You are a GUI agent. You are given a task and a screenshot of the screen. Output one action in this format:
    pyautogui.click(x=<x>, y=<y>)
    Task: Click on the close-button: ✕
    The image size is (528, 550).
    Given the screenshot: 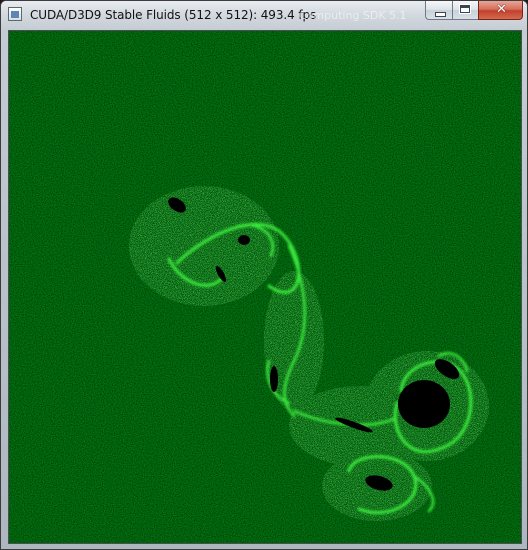 What is the action you would take?
    pyautogui.click(x=500, y=10)
    